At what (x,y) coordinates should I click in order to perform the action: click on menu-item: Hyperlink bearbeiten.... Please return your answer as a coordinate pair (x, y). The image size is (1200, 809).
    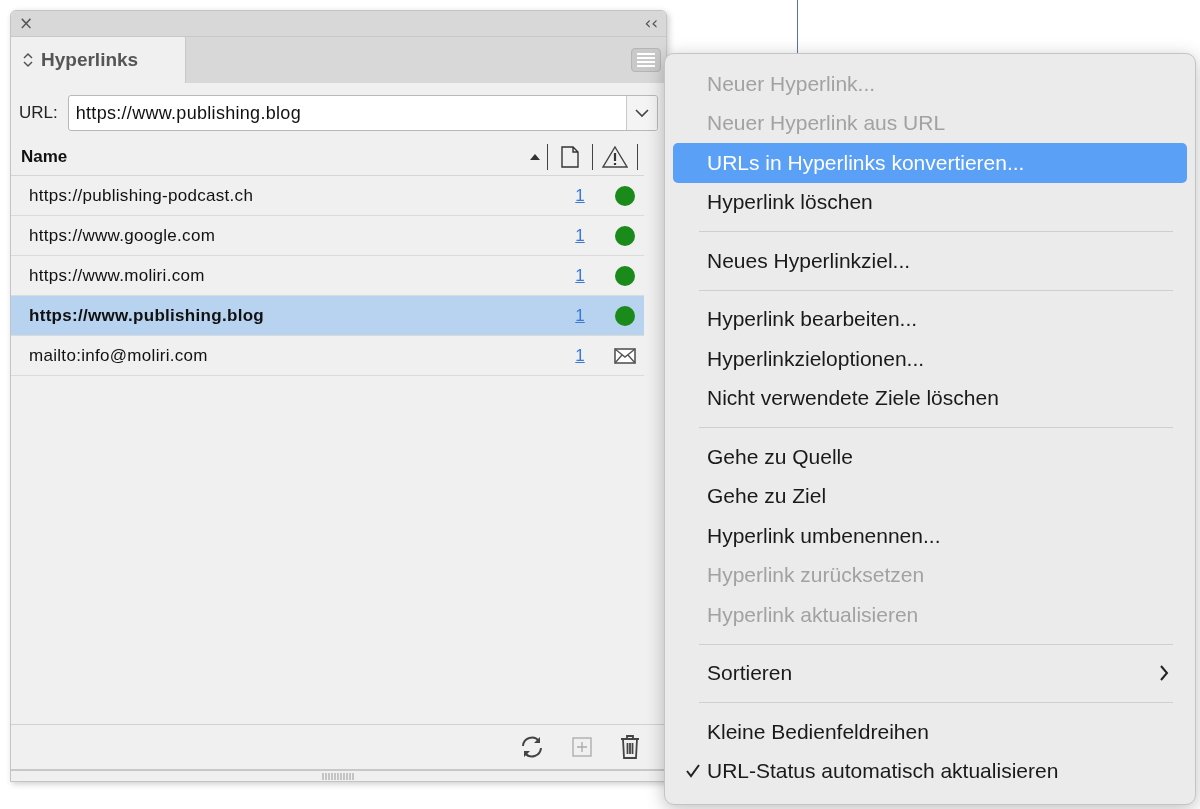
    Looking at the image, I should click on (930, 319).